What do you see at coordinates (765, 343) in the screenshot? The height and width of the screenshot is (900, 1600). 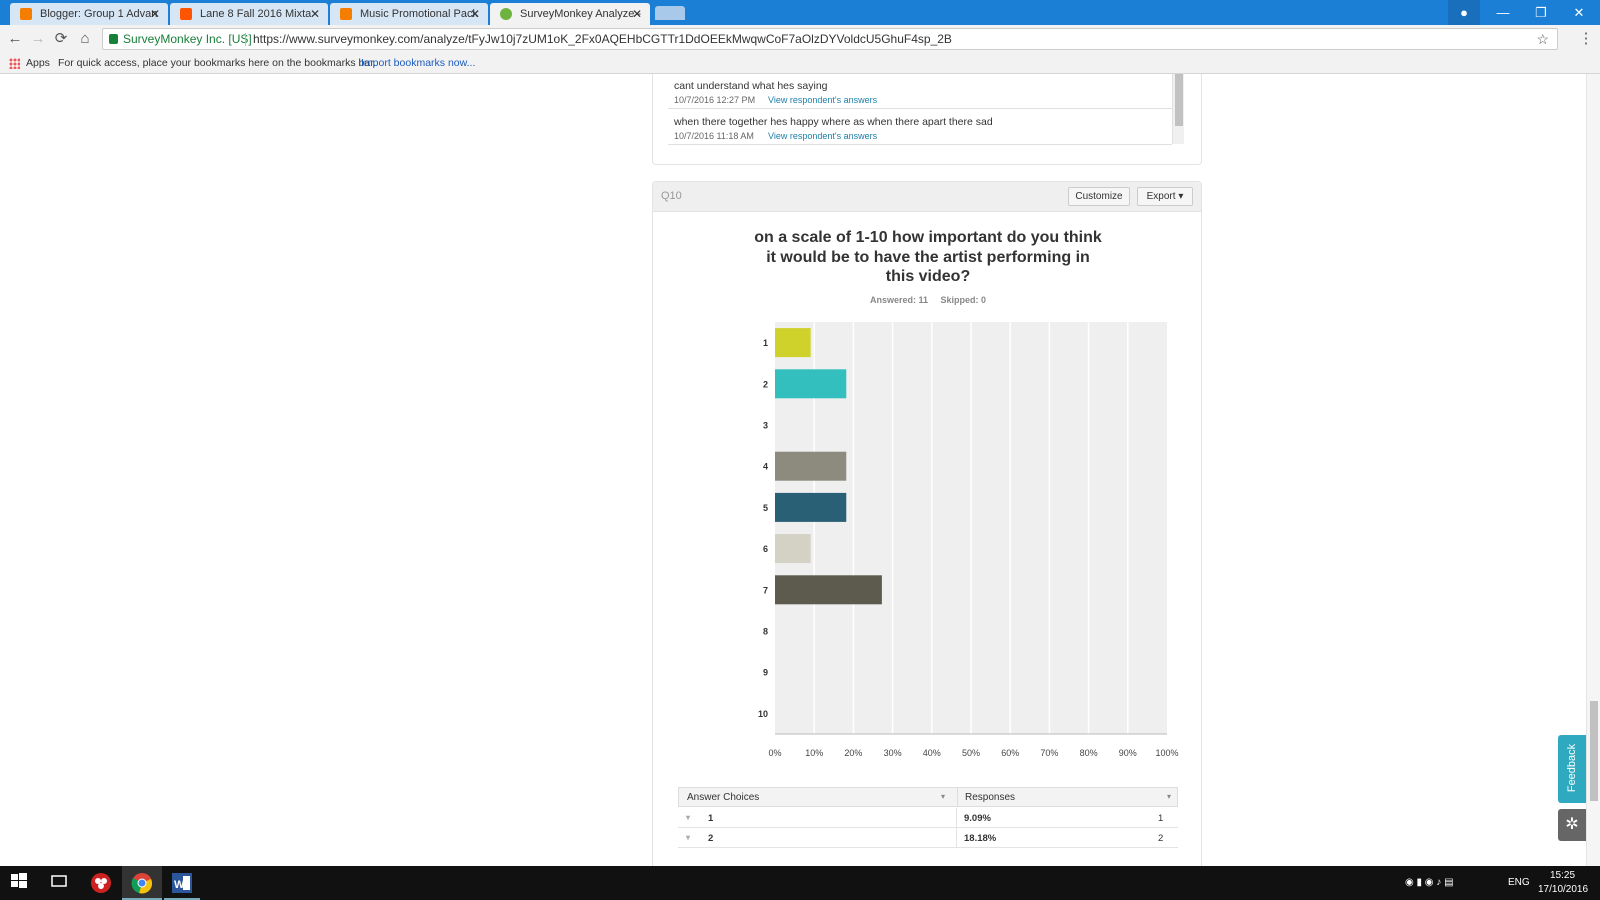 I see `y-tick-label: 1` at bounding box center [765, 343].